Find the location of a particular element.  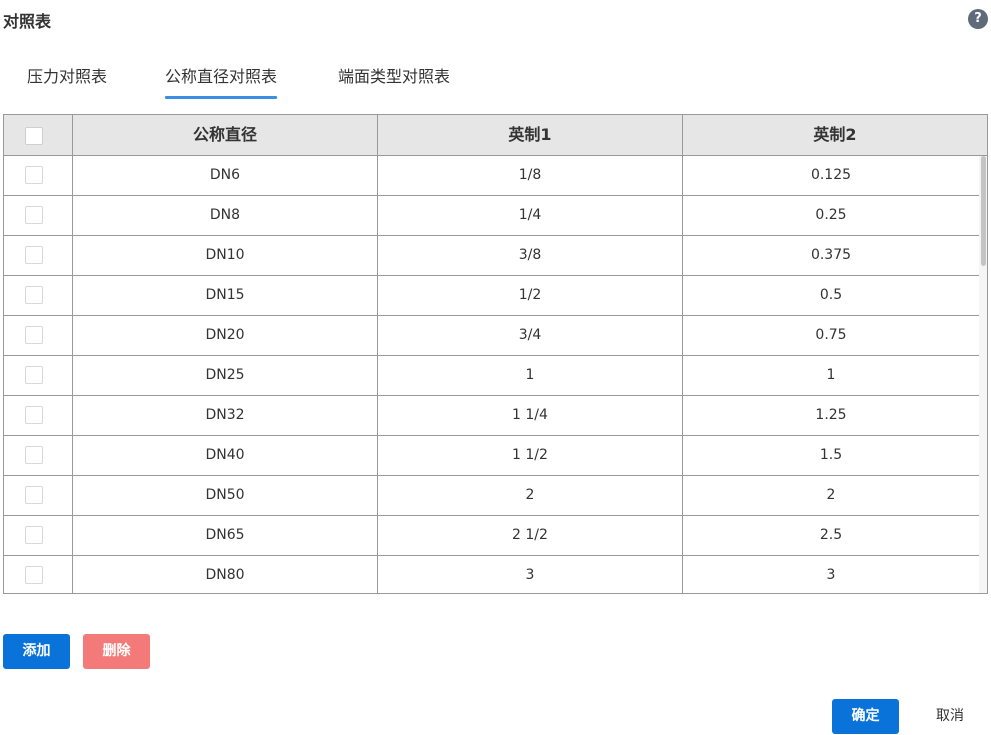

table-row: DN40 1 1/2 1.5 is located at coordinates (491, 456).